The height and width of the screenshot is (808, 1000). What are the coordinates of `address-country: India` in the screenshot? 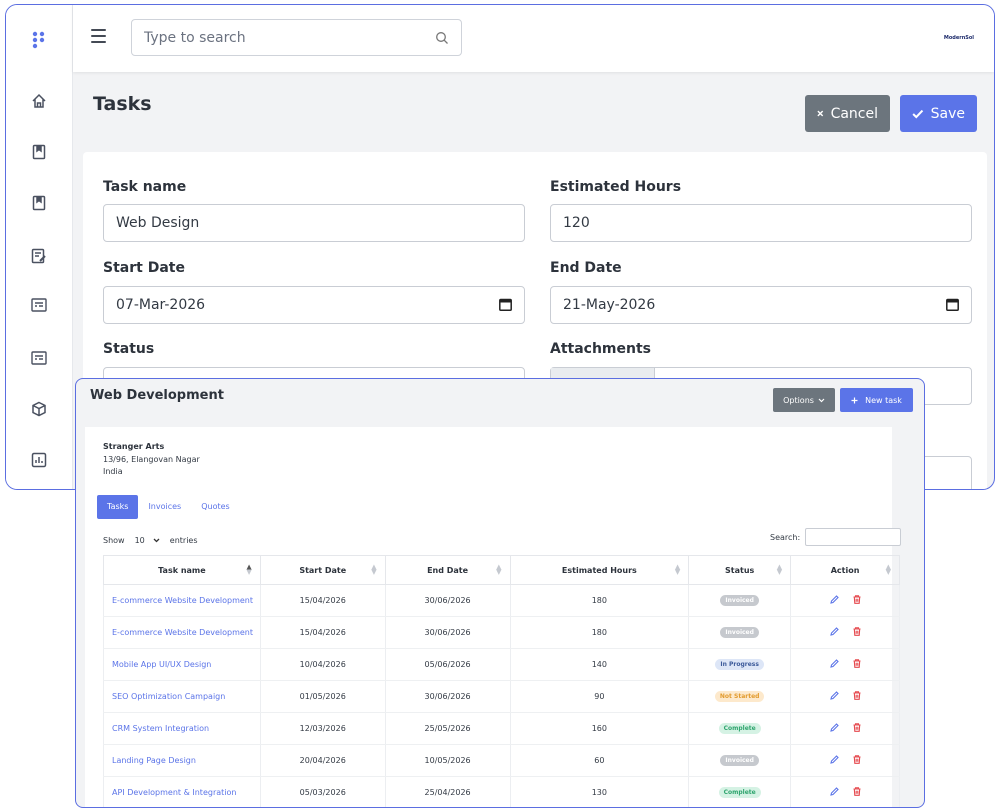 It's located at (113, 471).